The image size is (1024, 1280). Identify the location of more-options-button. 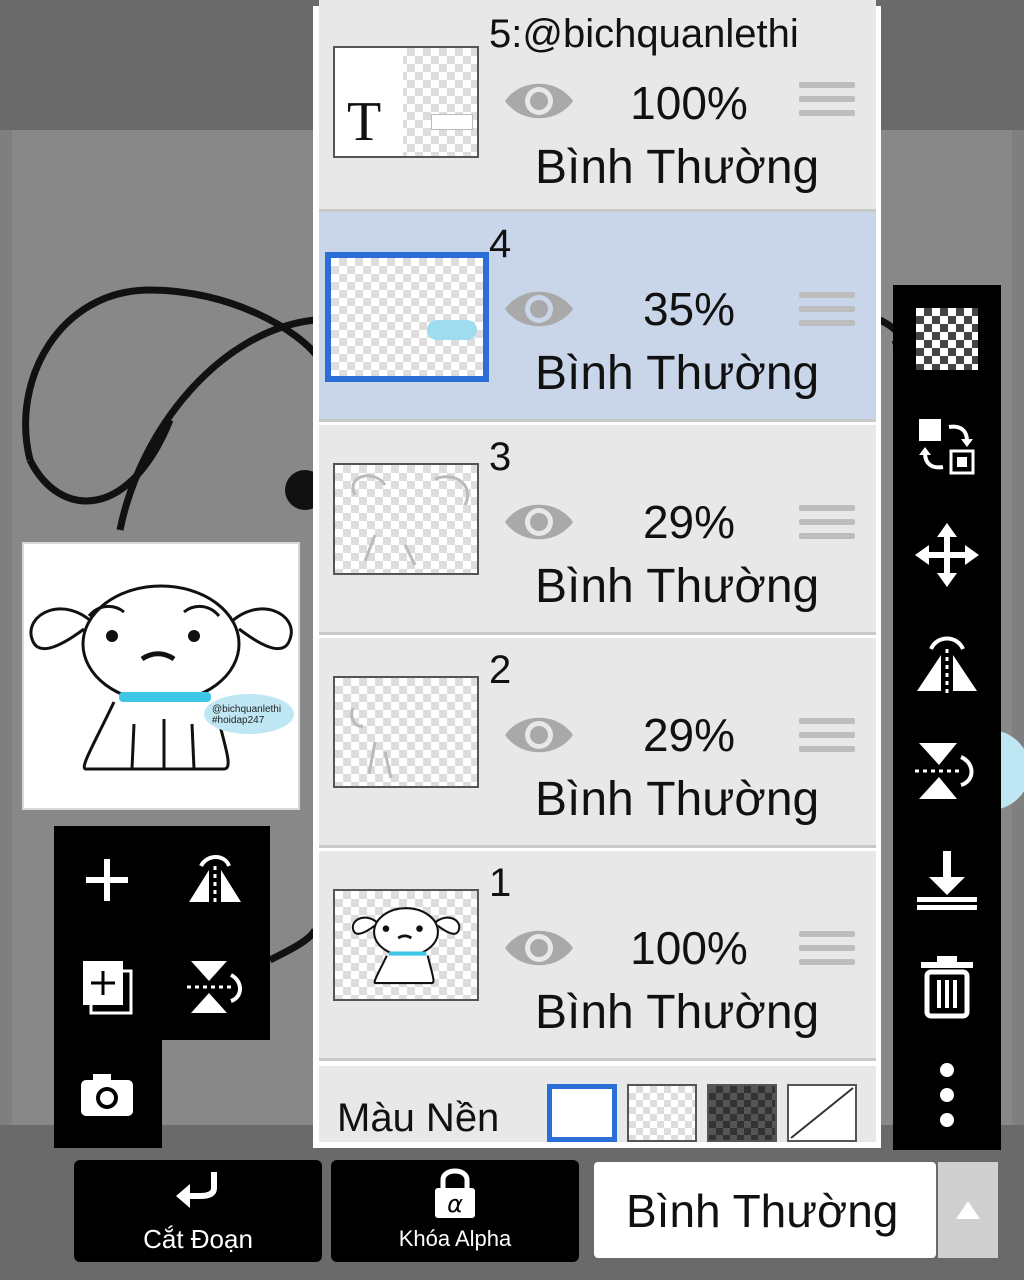
(947, 1095).